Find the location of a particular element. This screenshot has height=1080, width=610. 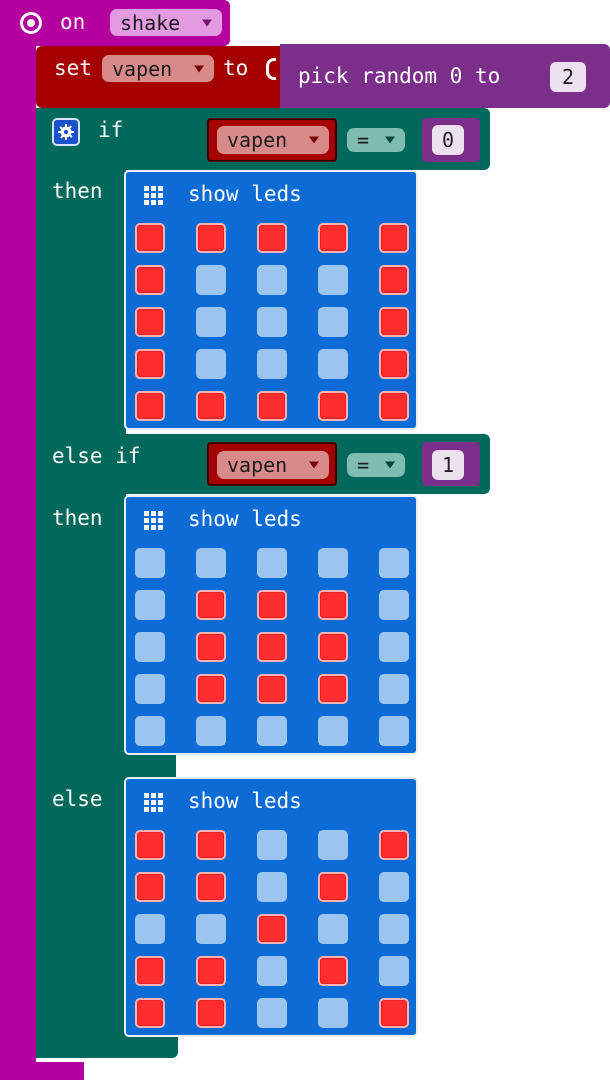

set-variable-name: vapen is located at coordinates (142, 68).